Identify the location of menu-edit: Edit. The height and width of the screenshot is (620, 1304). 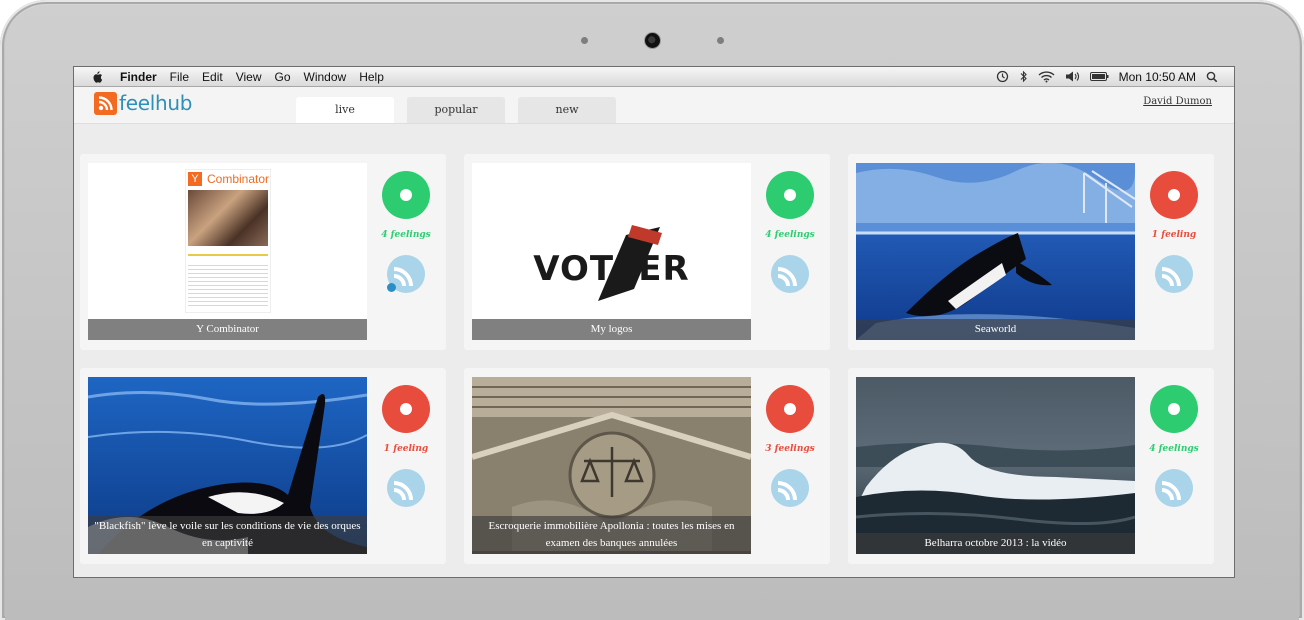
(212, 77).